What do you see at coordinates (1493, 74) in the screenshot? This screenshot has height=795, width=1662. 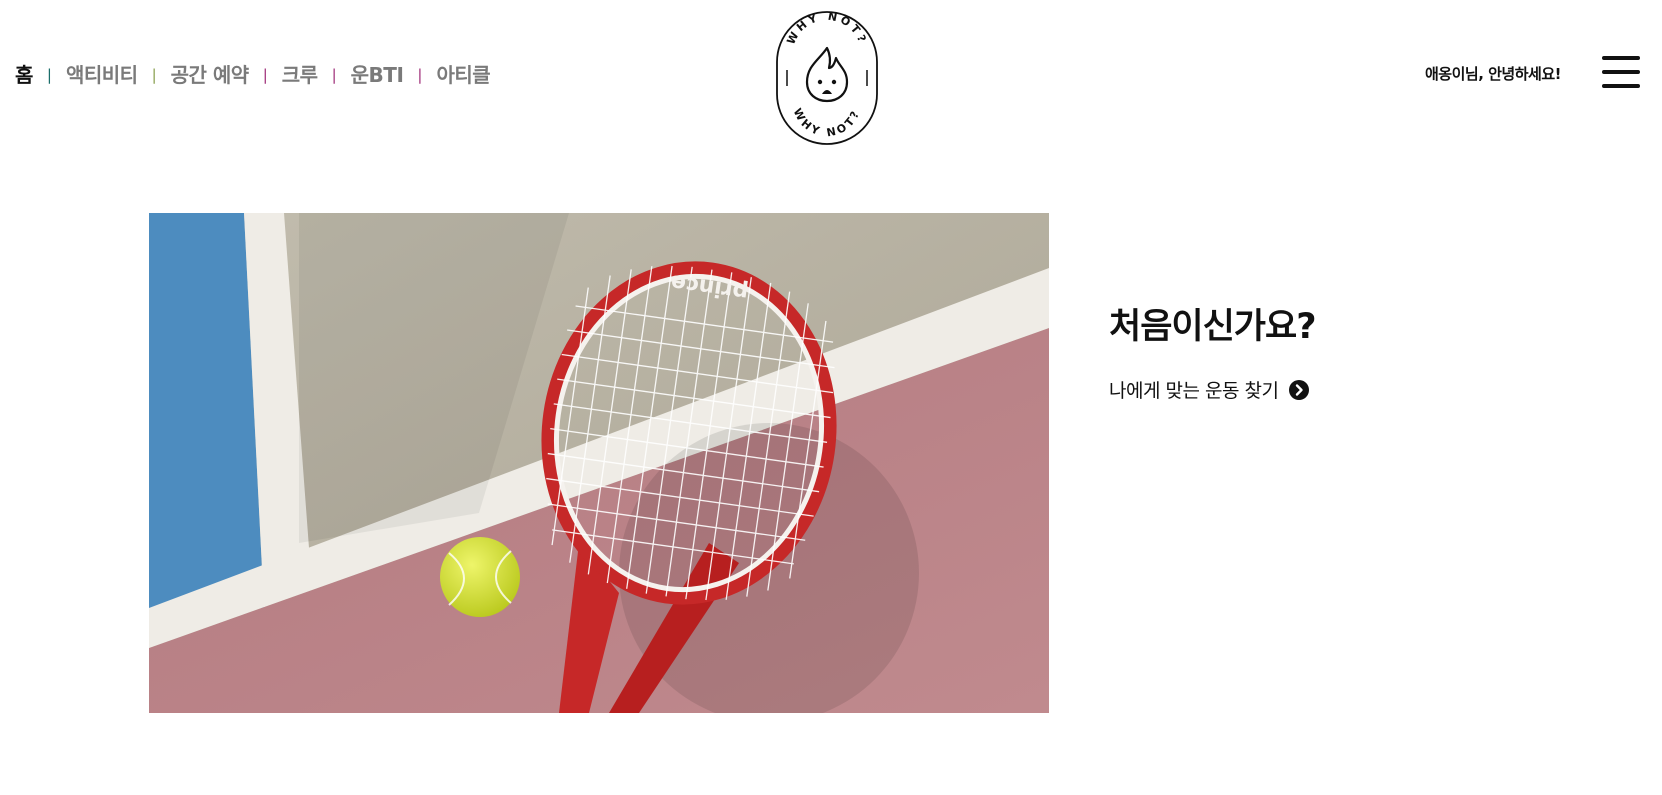 I see `user-greeting: 애옹이님, 안녕하세요!` at bounding box center [1493, 74].